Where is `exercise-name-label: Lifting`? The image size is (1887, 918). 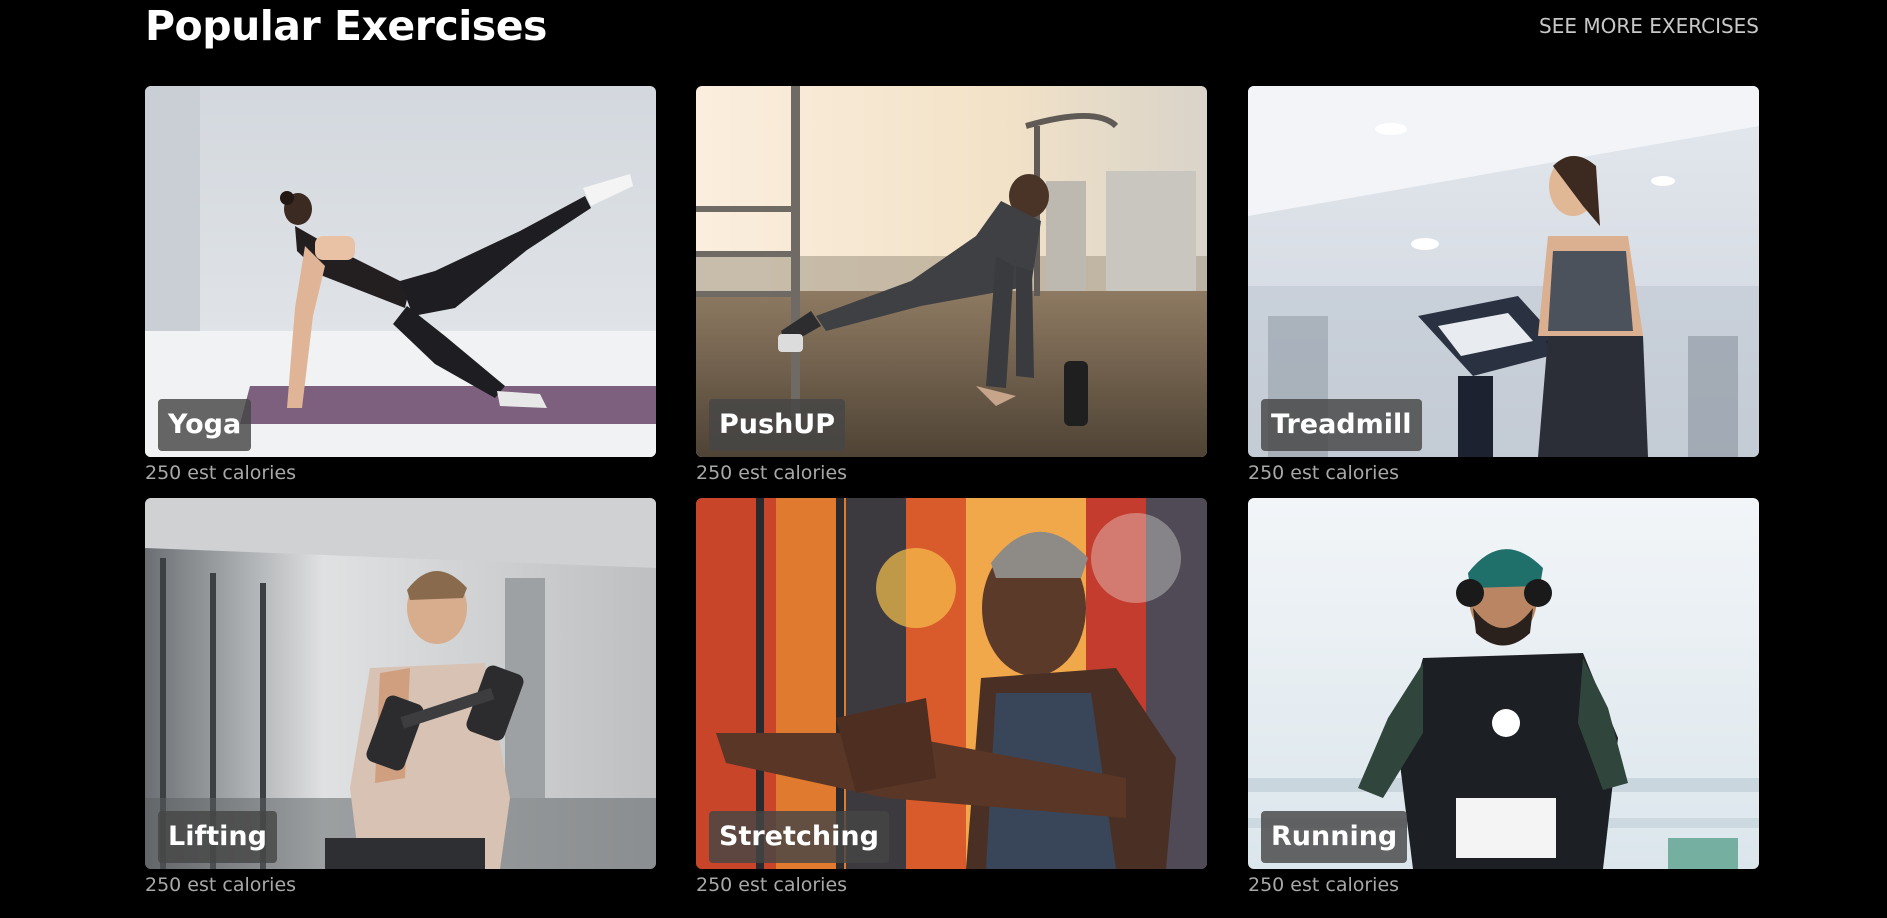
exercise-name-label: Lifting is located at coordinates (217, 837).